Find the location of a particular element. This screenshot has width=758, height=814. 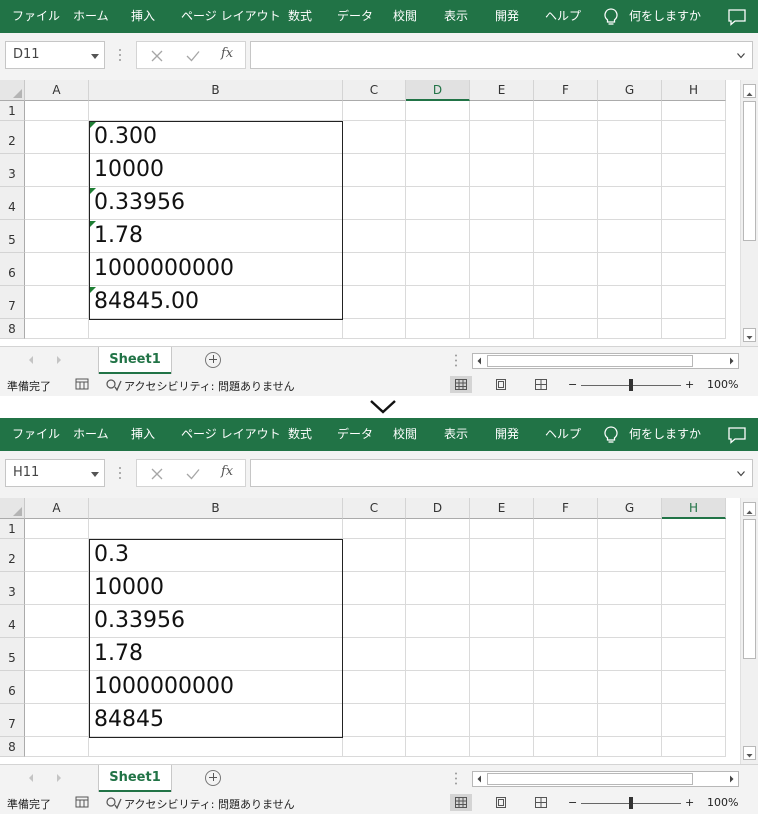

row-header-1: 1 is located at coordinates (12, 111).